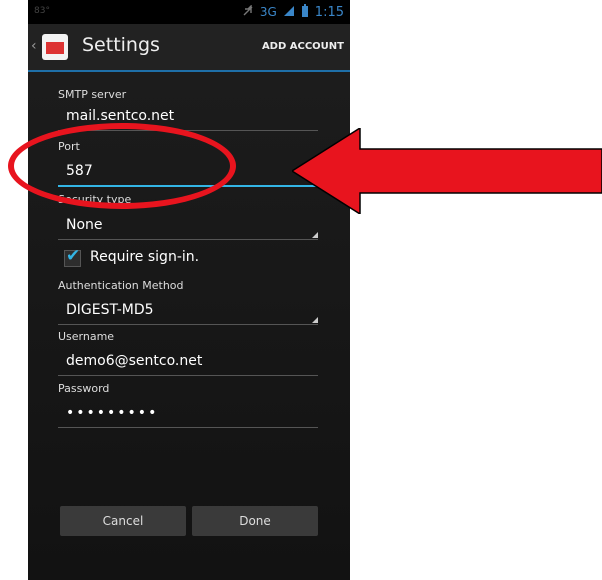 Image resolution: width=602 pixels, height=580 pixels. What do you see at coordinates (188, 324) in the screenshot?
I see `auth-method-underline` at bounding box center [188, 324].